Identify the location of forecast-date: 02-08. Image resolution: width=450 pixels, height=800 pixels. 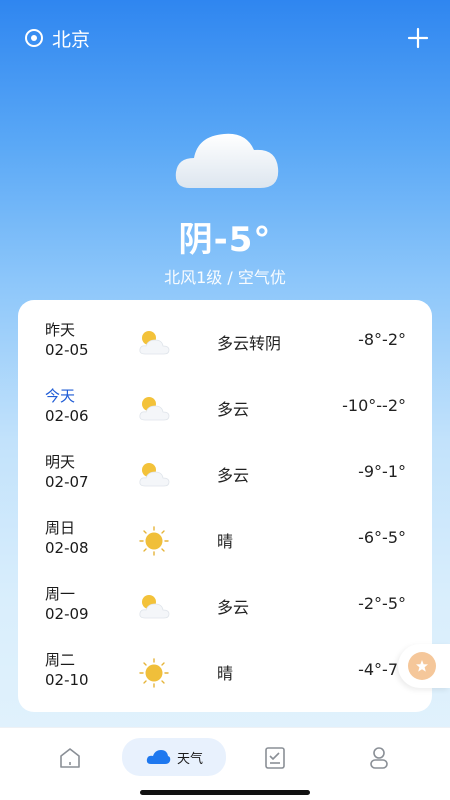
(67, 548).